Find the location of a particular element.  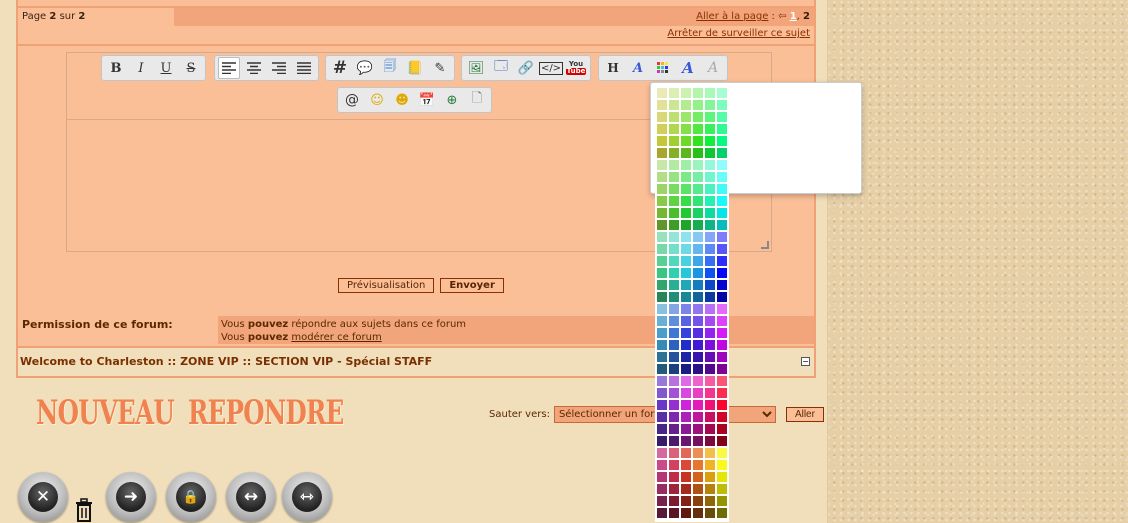

more-button: ⊕ is located at coordinates (452, 100).